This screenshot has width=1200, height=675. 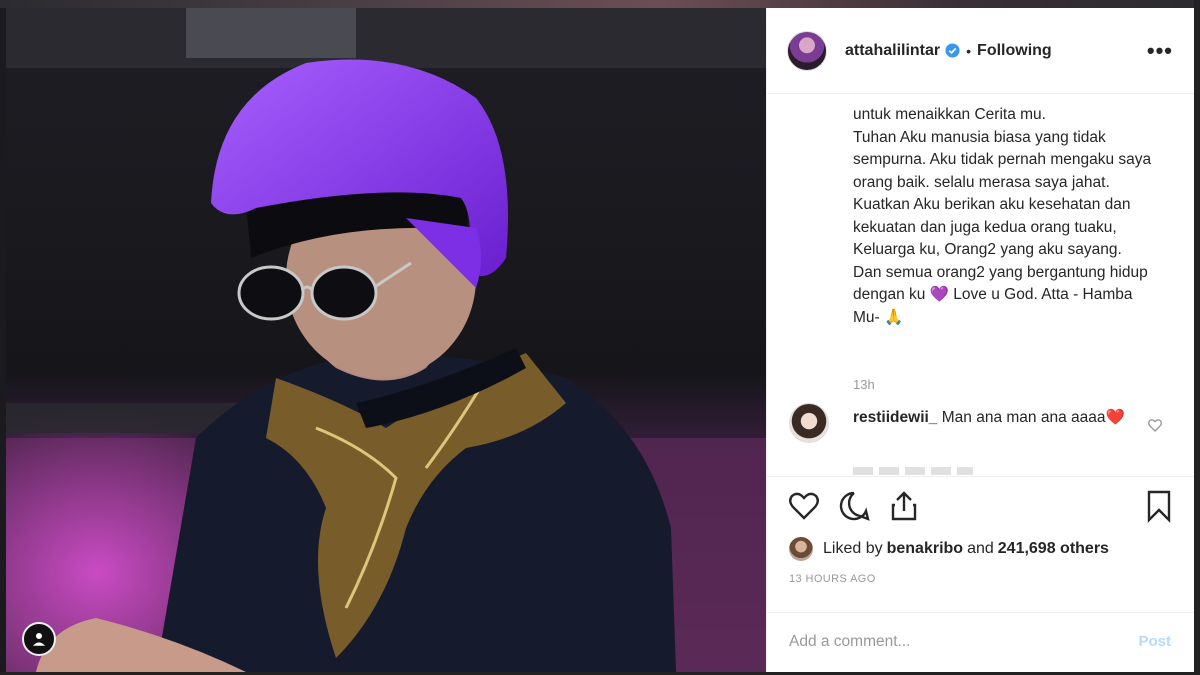 What do you see at coordinates (1159, 506) in the screenshot?
I see `bookmark-icon` at bounding box center [1159, 506].